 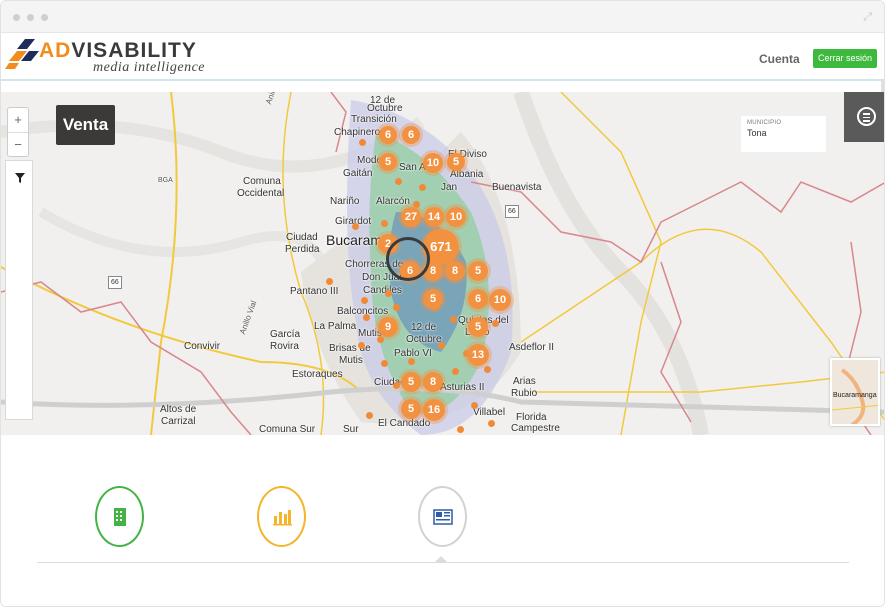 What do you see at coordinates (374, 119) in the screenshot?
I see `map-place-label: Transición` at bounding box center [374, 119].